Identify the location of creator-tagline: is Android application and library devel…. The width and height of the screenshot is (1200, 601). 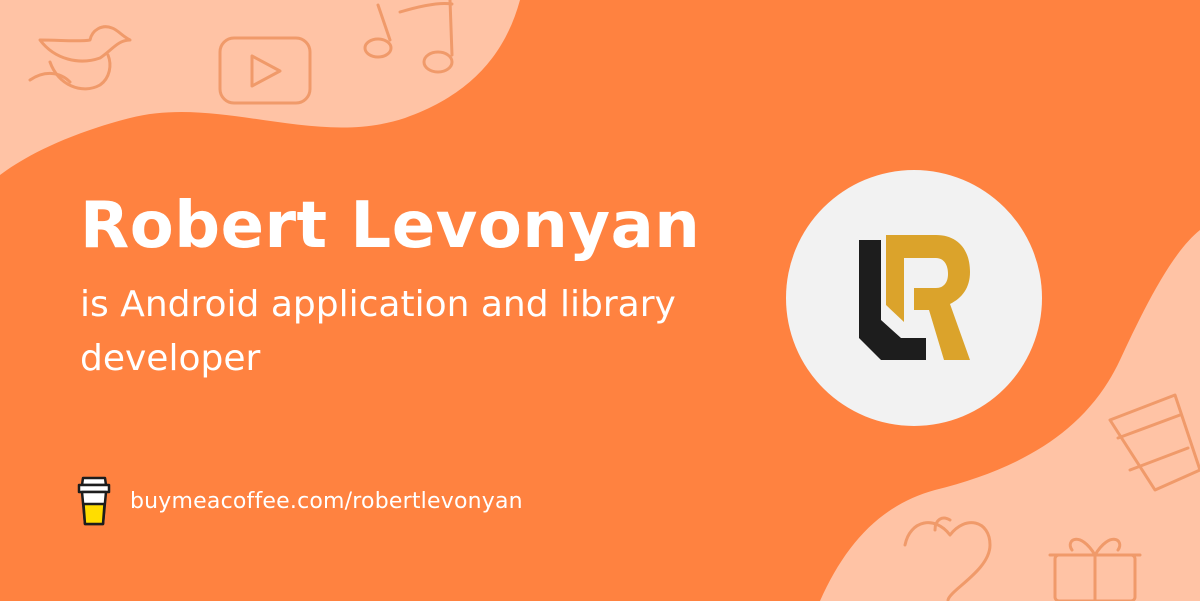
(378, 331).